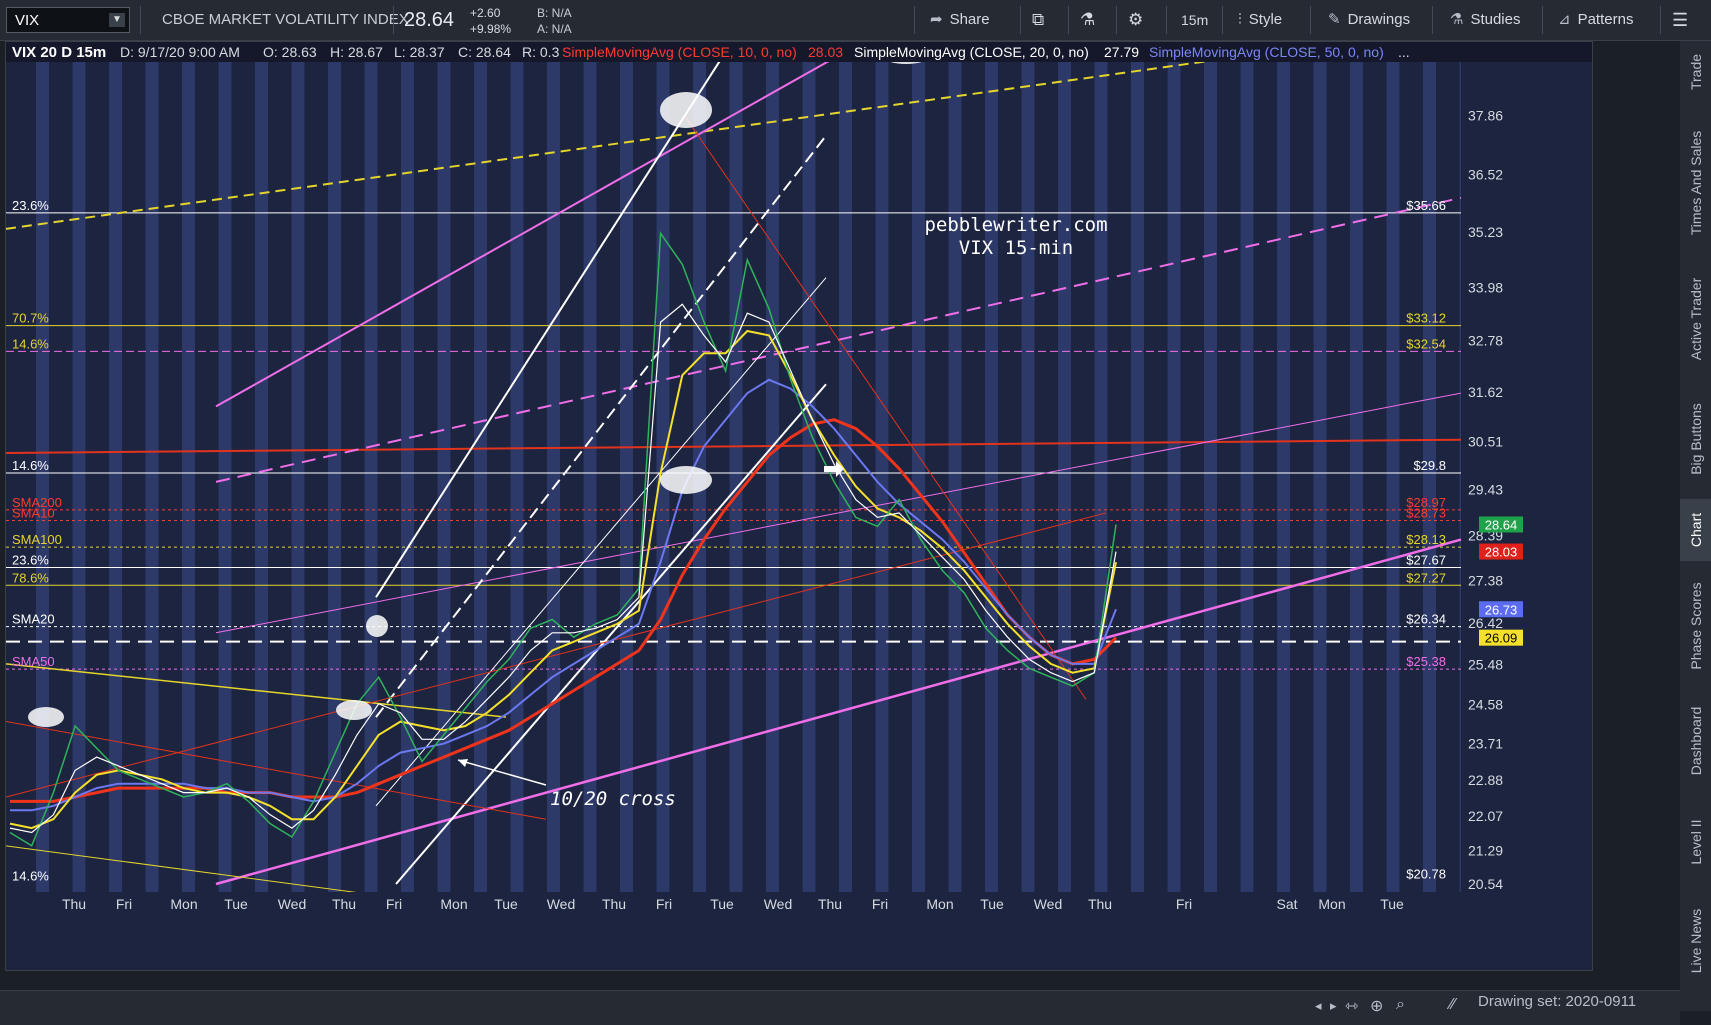  What do you see at coordinates (840, 1007) in the screenshot?
I see `bottom-toolbar: ◂ ▸ ⇿ ⊕ ⌕ ⁄⁄` at bounding box center [840, 1007].